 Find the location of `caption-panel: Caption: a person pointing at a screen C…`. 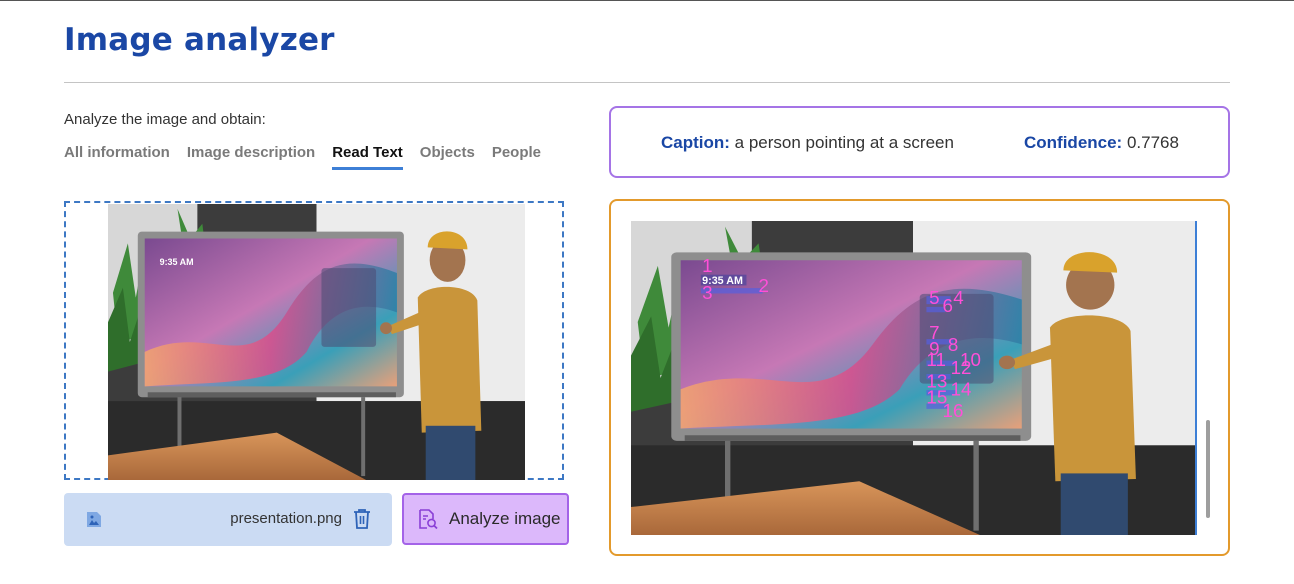

caption-panel: Caption: a person pointing at a screen C… is located at coordinates (919, 142).